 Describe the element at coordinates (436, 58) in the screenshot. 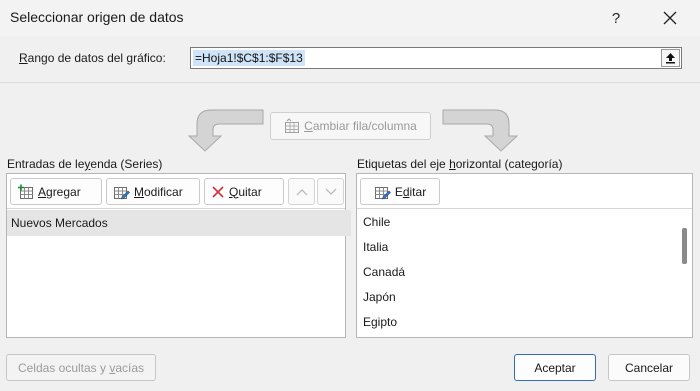

I see `range-input: =Hoja1!$C$1:$F$13` at that location.